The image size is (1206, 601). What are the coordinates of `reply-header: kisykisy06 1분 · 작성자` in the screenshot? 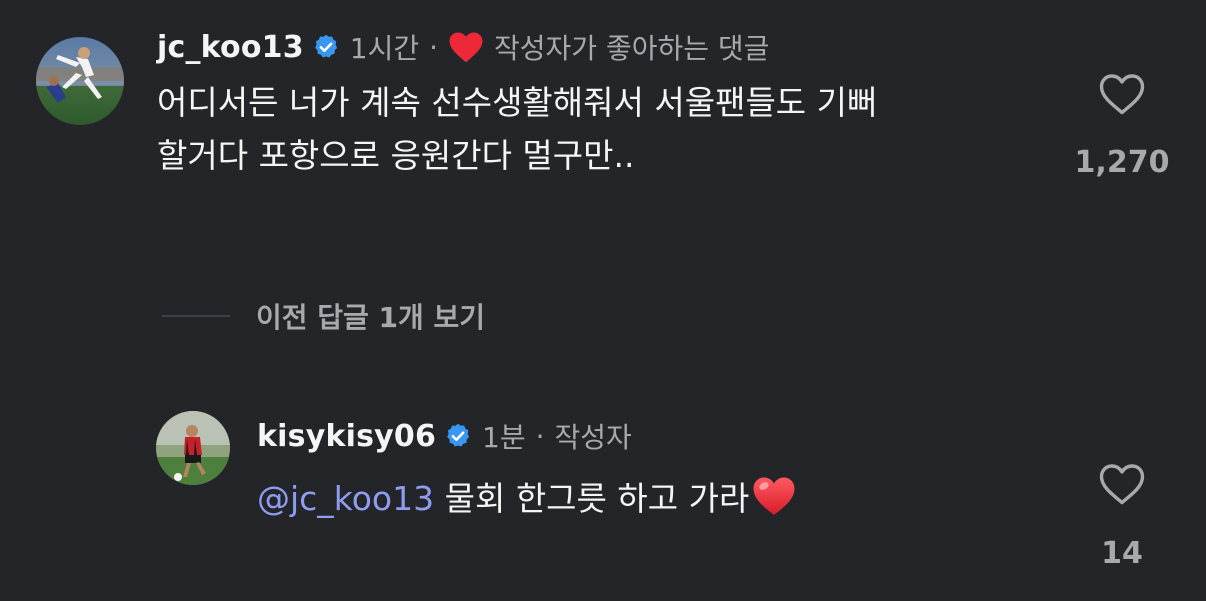 It's located at (444, 436).